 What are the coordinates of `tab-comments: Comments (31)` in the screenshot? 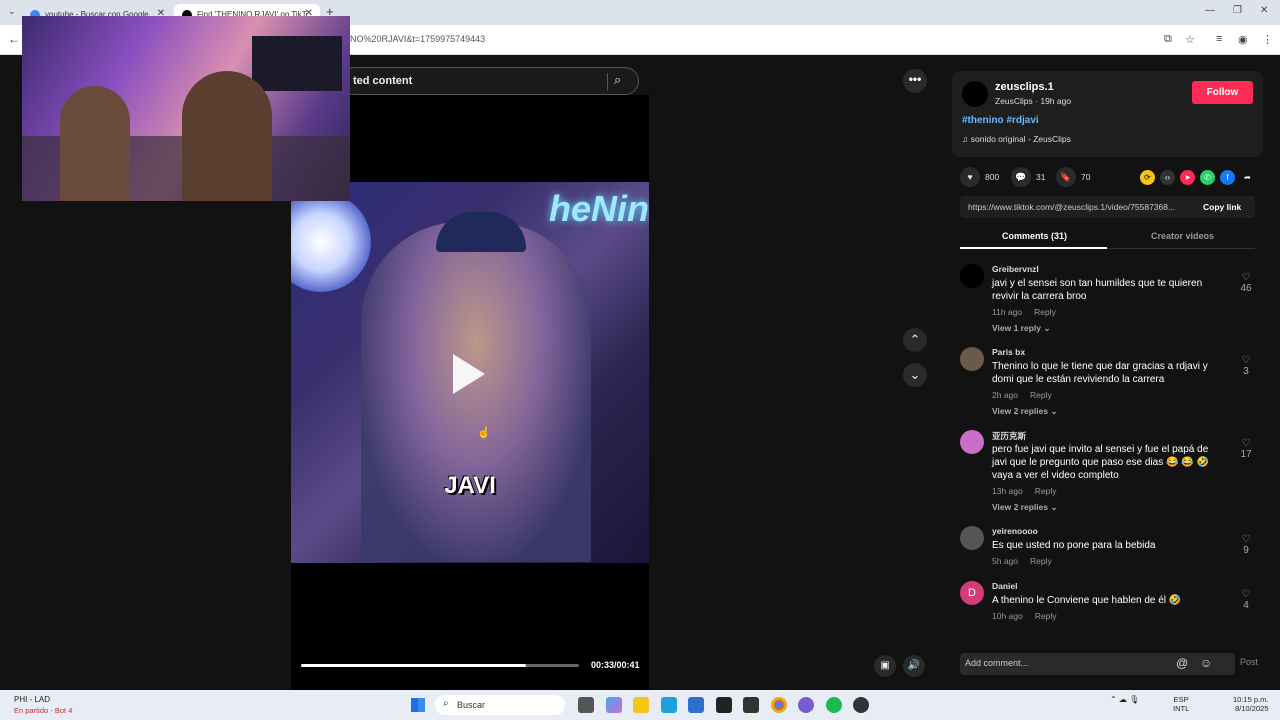 It's located at (1034, 236).